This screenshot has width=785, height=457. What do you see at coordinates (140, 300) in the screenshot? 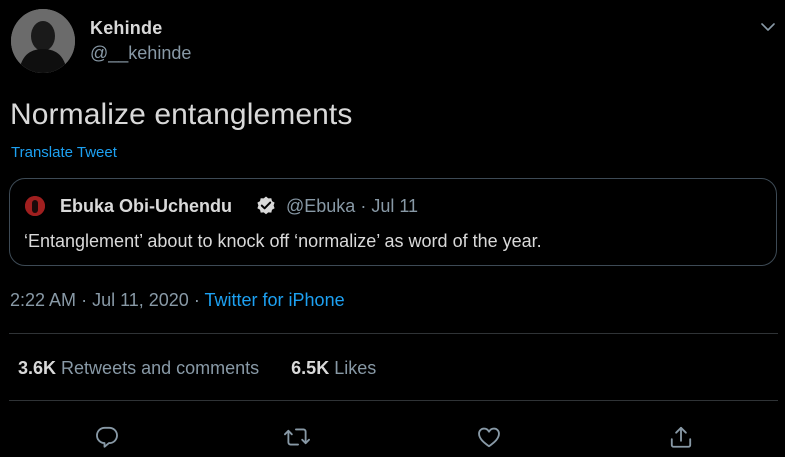
I see `tweet-date: Jul 11, 2020` at bounding box center [140, 300].